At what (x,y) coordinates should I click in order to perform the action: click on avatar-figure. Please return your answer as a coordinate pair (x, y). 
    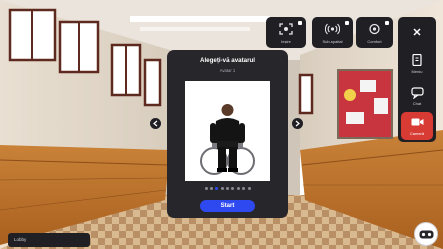
    Looking at the image, I should click on (227, 139).